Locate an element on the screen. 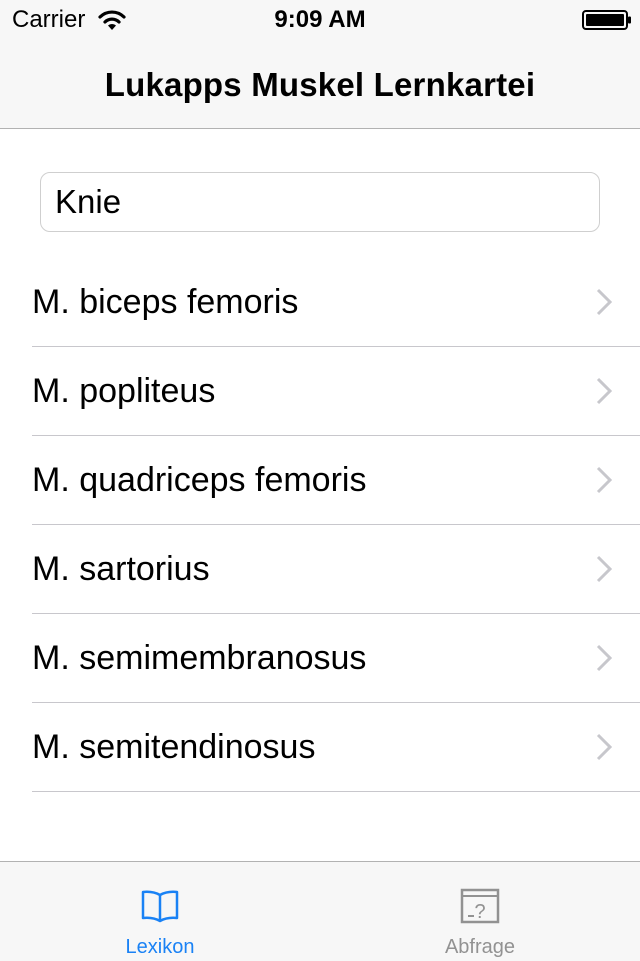 The width and height of the screenshot is (640, 961). tab-lexikon: Lexikon is located at coordinates (160, 911).